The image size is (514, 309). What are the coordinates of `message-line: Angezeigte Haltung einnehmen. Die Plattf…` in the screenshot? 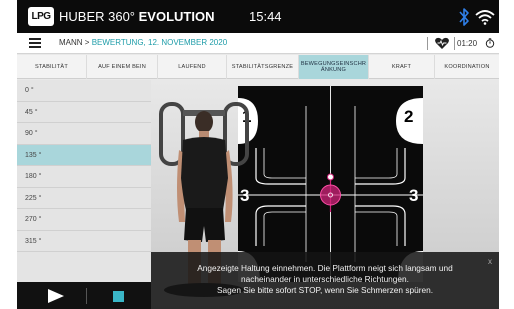 It's located at (325, 268).